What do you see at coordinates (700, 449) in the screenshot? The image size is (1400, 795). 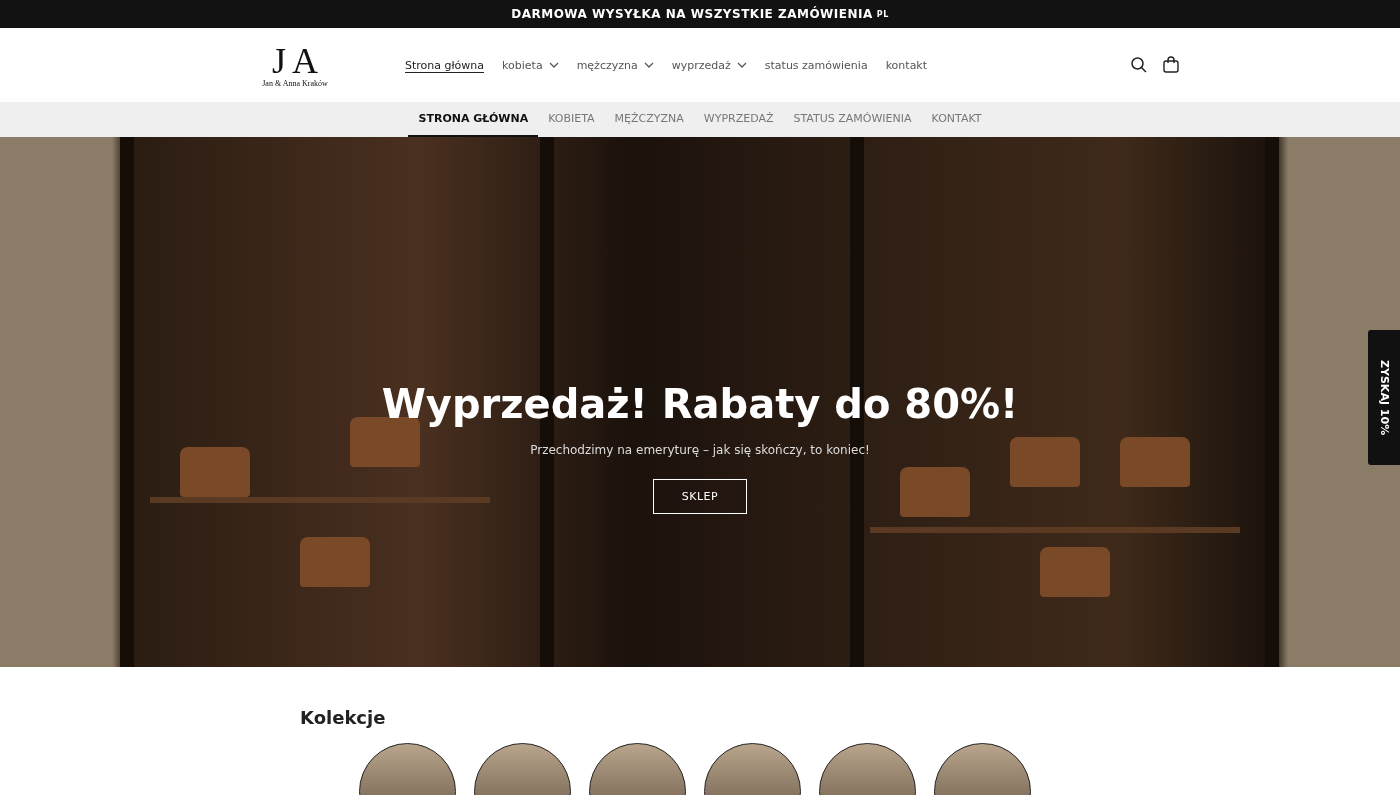 I see `hero-subtitle: Przechodzimy na emeryturę – jak się skończy, to koniec!` at bounding box center [700, 449].